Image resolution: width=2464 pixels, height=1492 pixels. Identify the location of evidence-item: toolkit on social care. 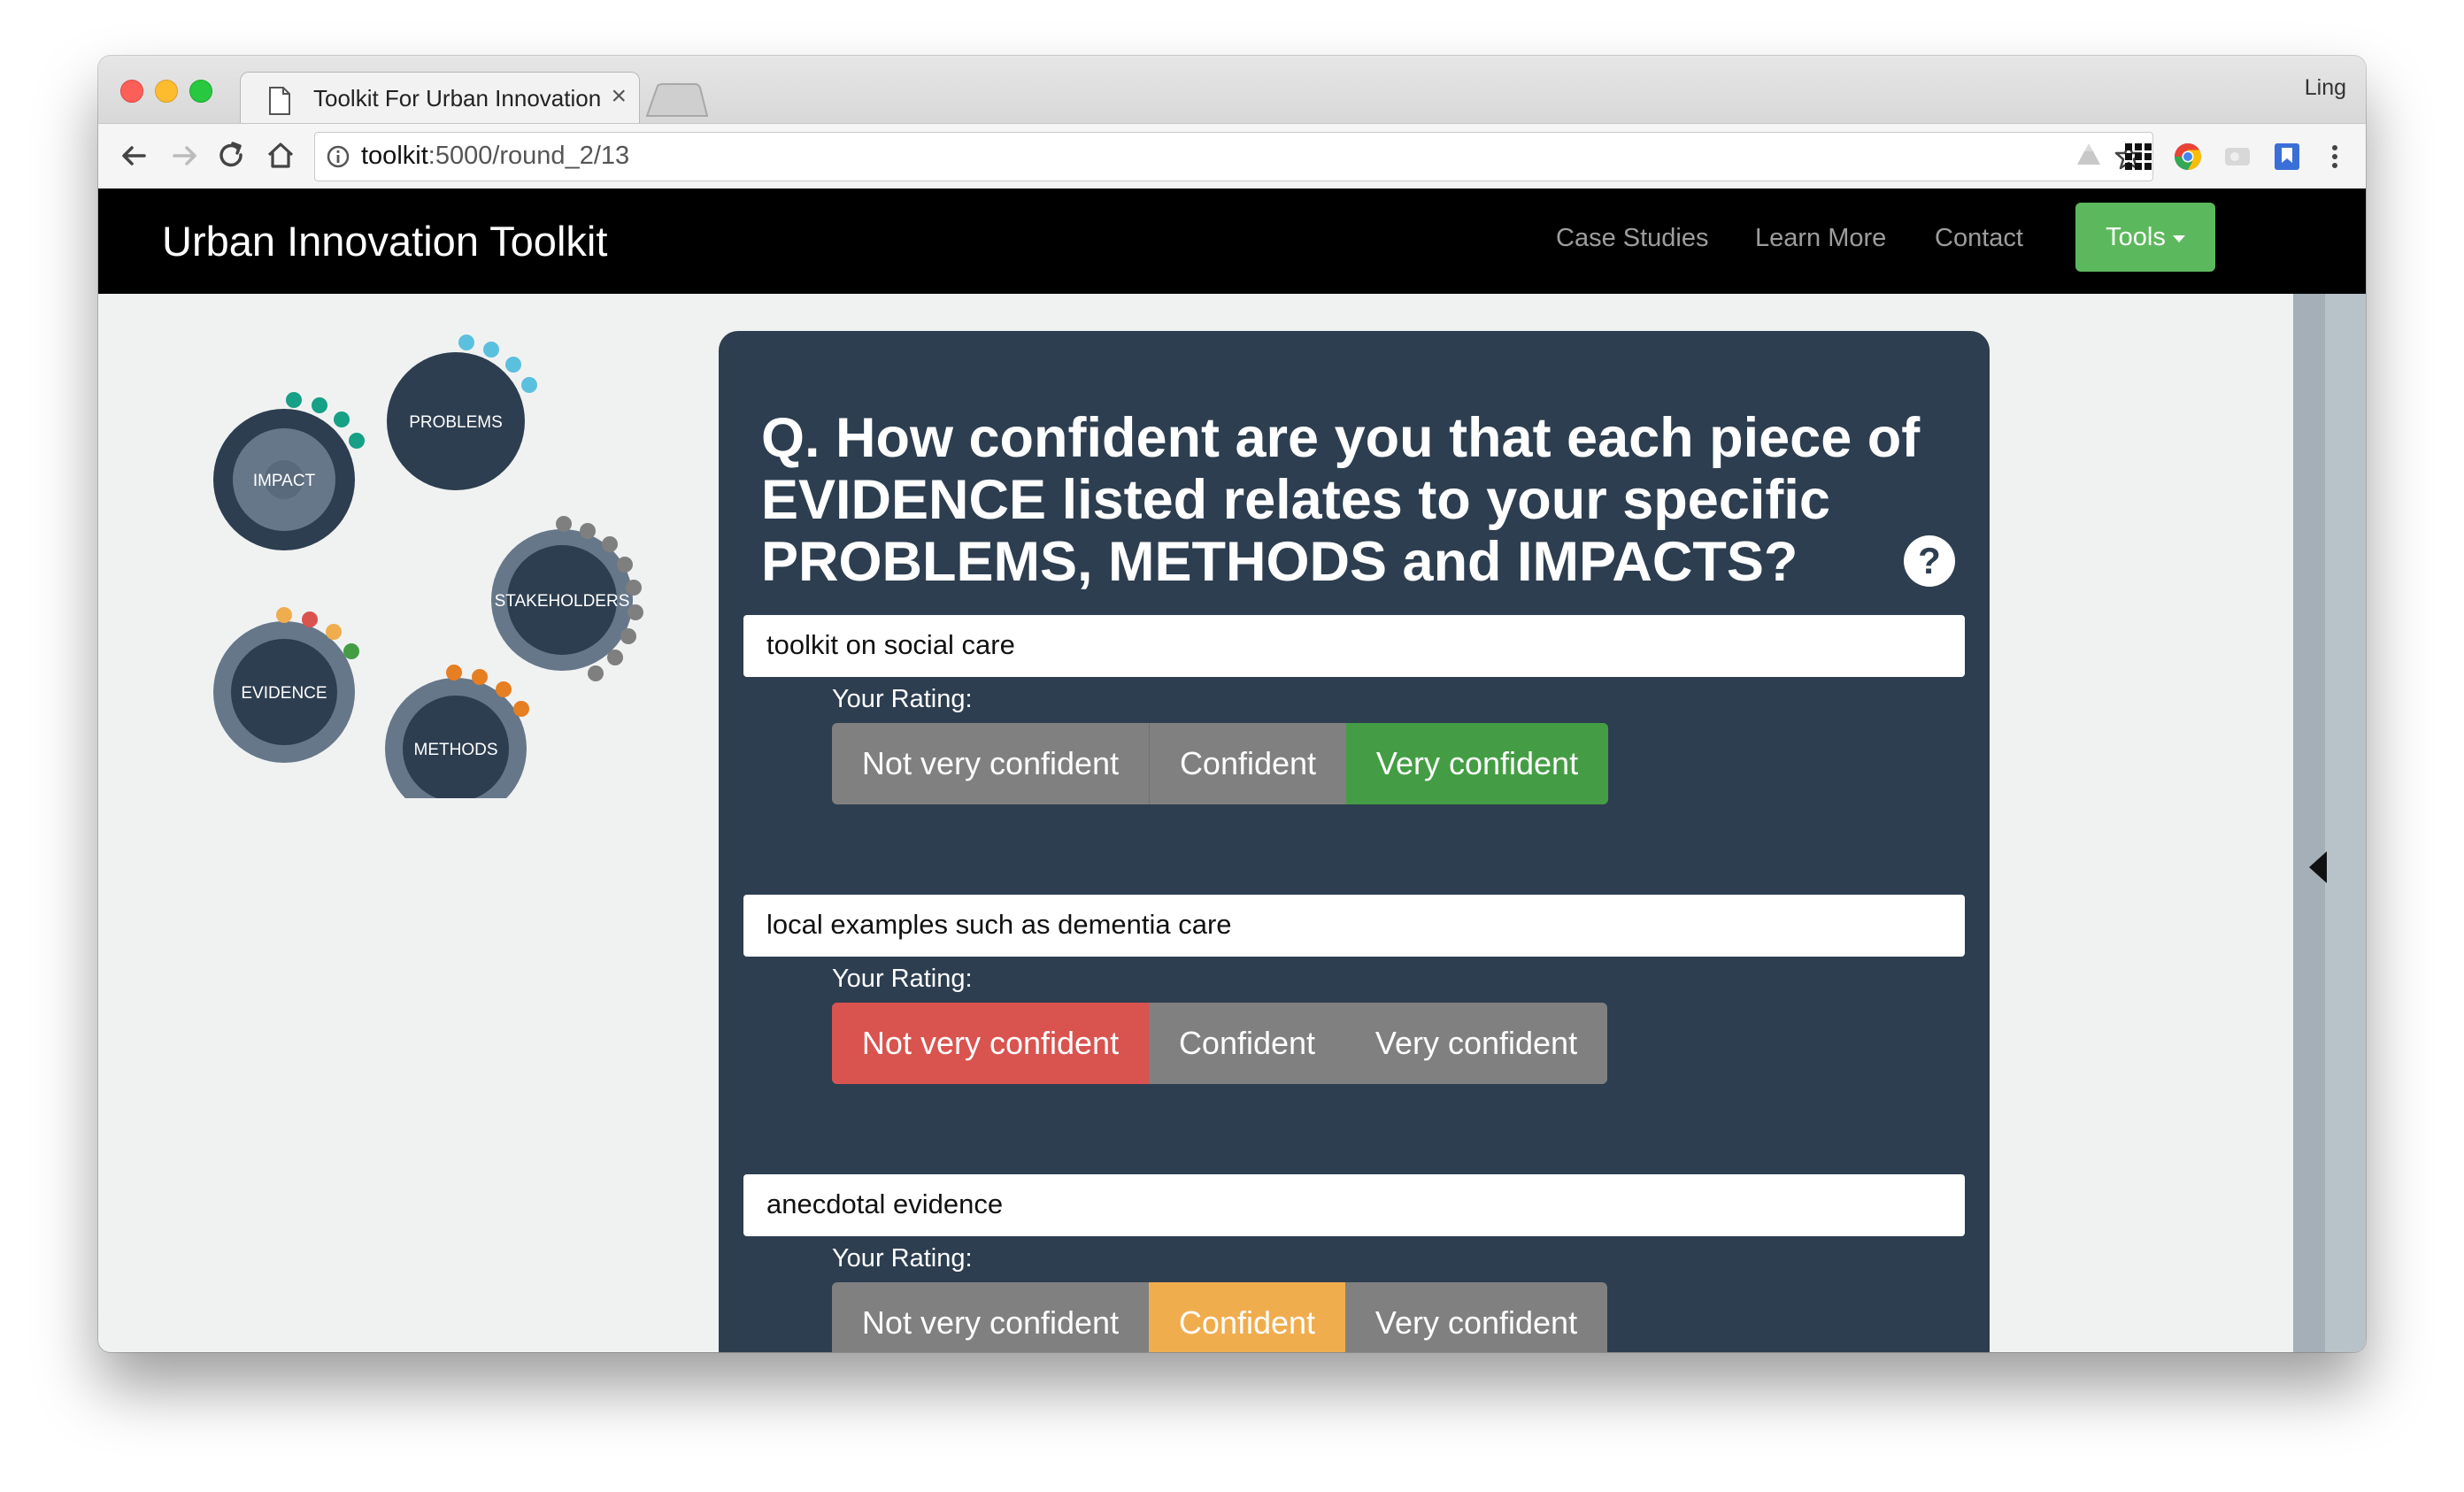
(1354, 646).